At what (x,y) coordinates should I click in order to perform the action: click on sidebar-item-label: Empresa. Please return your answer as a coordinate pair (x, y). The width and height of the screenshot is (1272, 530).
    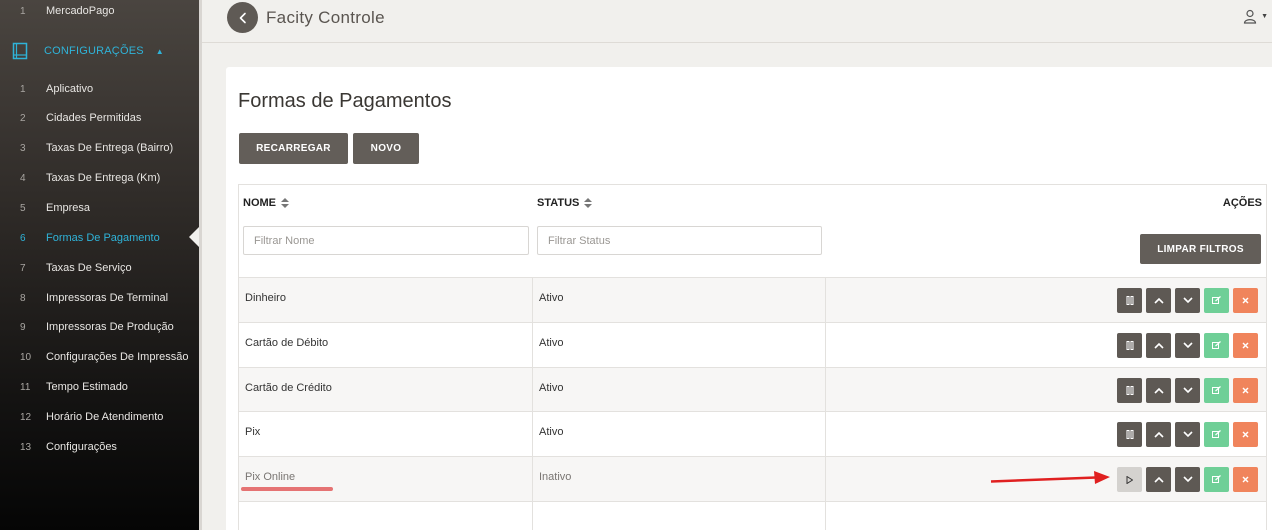
    Looking at the image, I should click on (68, 208).